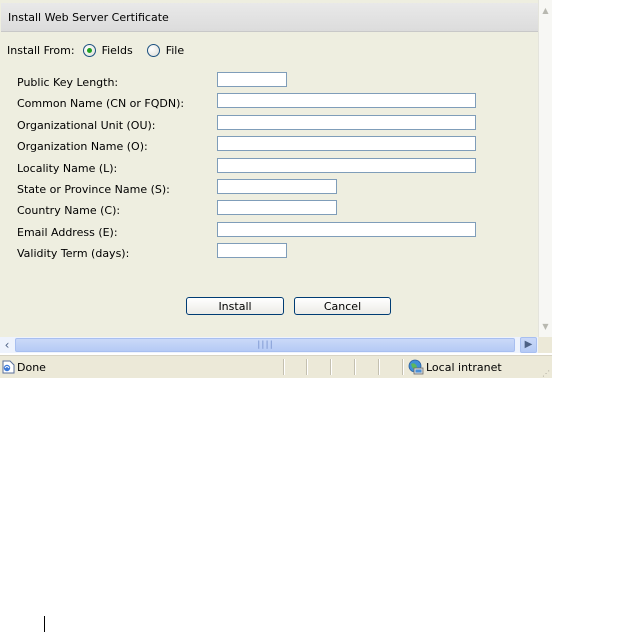  What do you see at coordinates (545, 11) in the screenshot?
I see `scroll-up-arrow-icon: ▲` at bounding box center [545, 11].